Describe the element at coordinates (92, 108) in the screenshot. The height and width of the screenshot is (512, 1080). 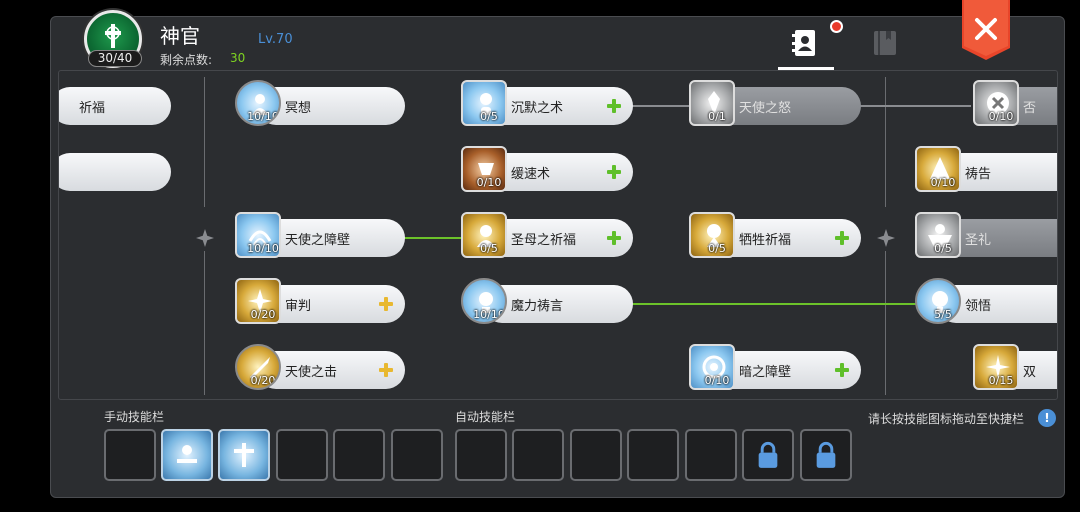
I see `skill-name: 祈福` at that location.